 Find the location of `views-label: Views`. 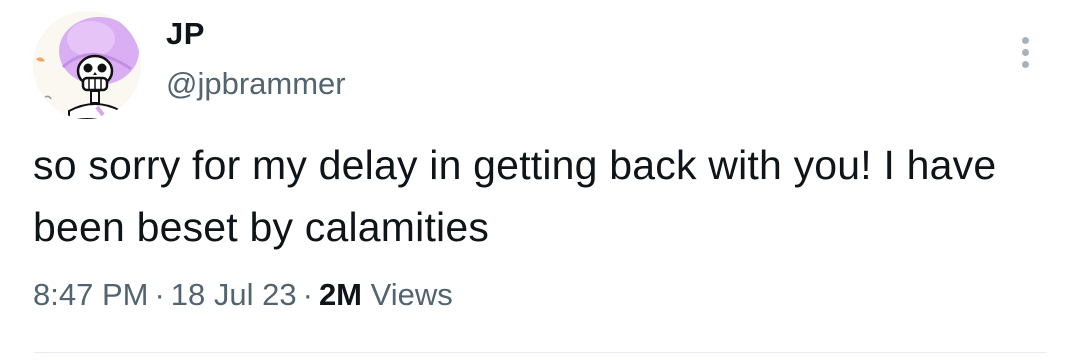

views-label: Views is located at coordinates (412, 294).